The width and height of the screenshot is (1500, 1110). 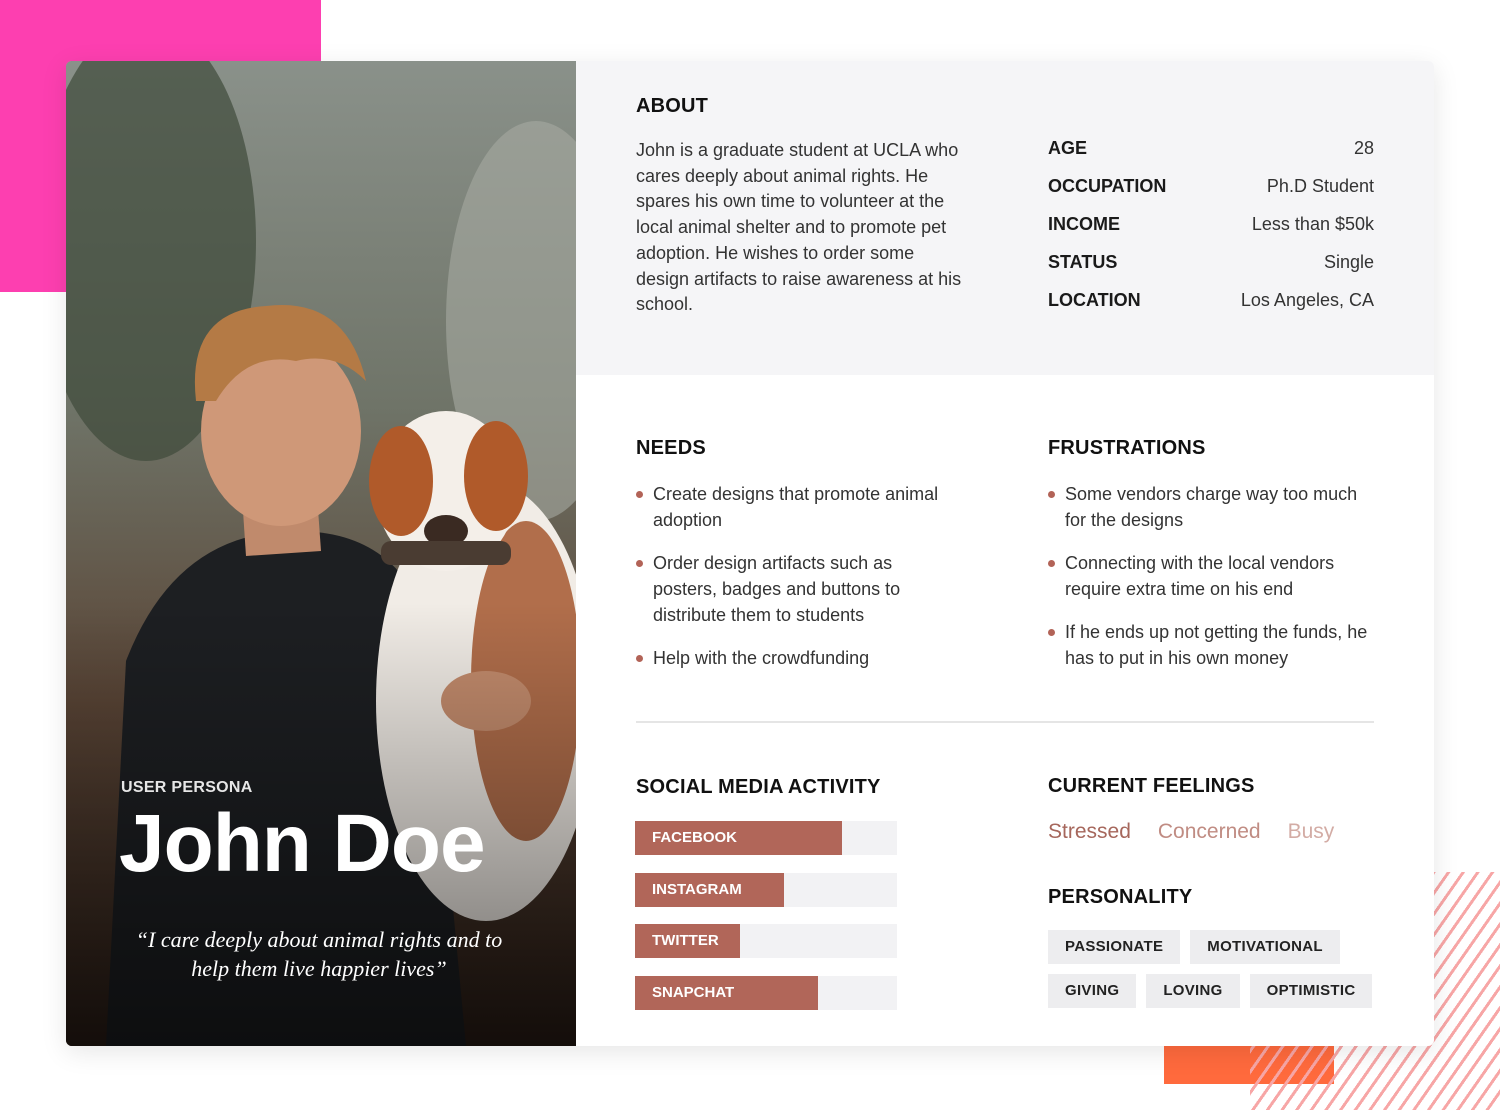 What do you see at coordinates (766, 992) in the screenshot?
I see `social-bar-snapchat: SNAPCHAT` at bounding box center [766, 992].